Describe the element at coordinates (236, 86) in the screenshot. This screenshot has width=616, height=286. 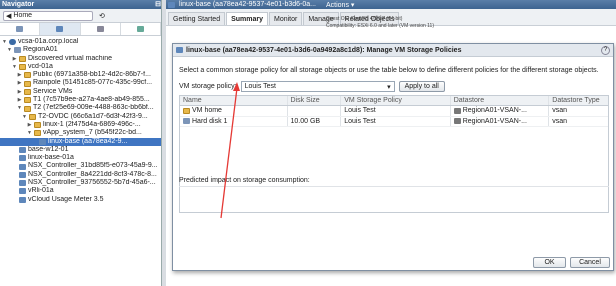
I see `arrow-head` at that location.